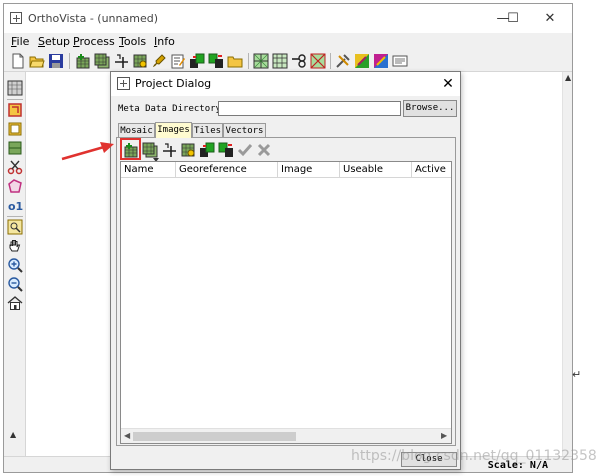 Image resolution: width=598 pixels, height=476 pixels. What do you see at coordinates (261, 61) in the screenshot?
I see `grid-mosaic-icon` at bounding box center [261, 61].